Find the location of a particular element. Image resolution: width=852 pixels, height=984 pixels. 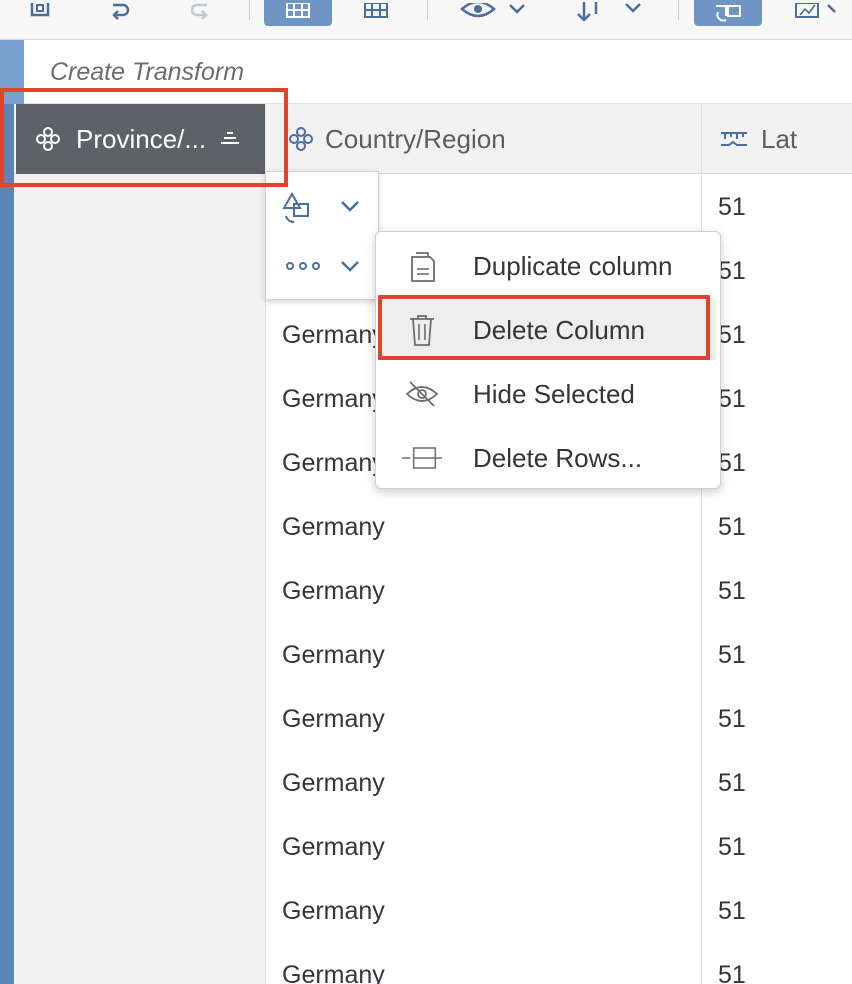

transform-button is located at coordinates (728, 13).